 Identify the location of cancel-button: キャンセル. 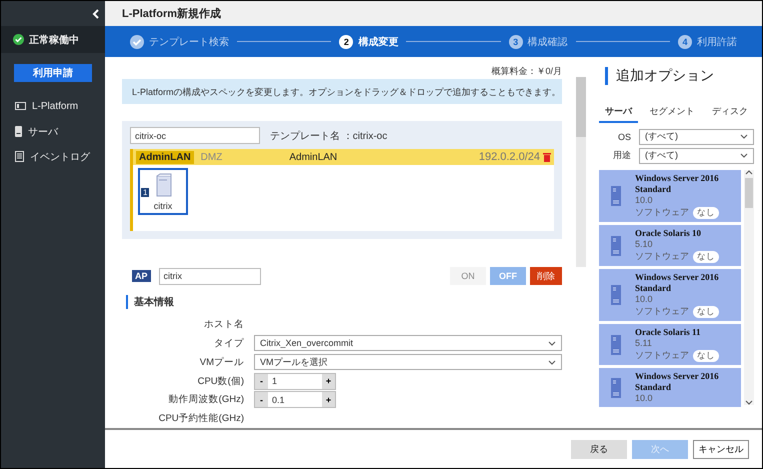
(721, 449).